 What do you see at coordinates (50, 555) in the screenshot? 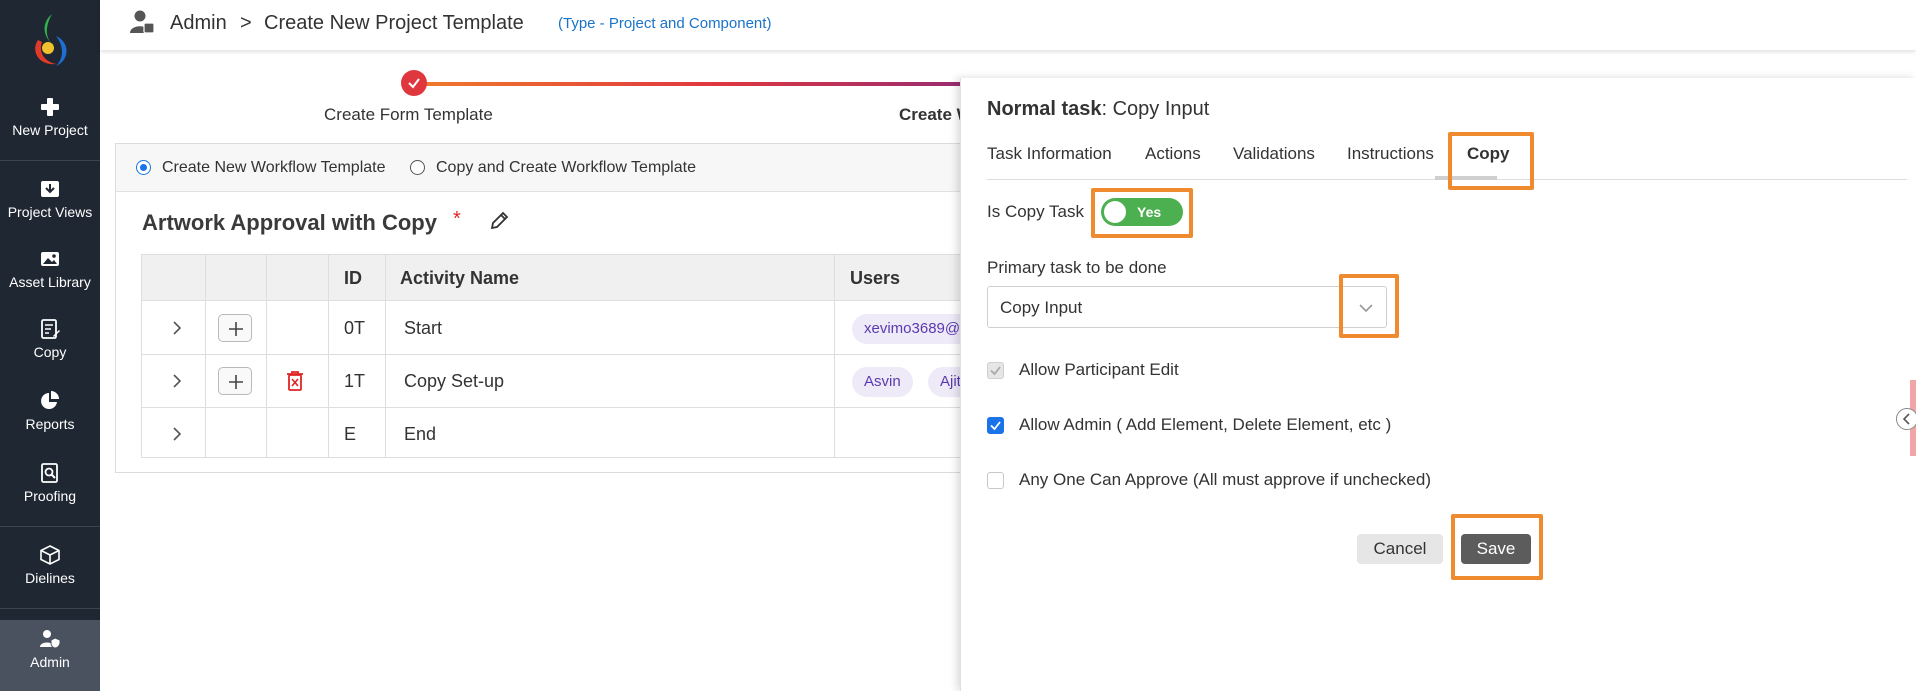
I see `cube-icon` at bounding box center [50, 555].